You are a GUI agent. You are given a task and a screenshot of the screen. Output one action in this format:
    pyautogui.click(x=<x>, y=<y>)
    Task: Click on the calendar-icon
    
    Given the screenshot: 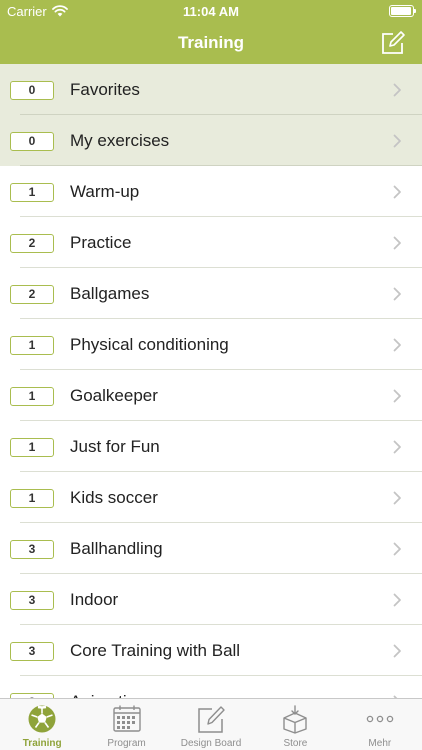 What is the action you would take?
    pyautogui.click(x=126, y=718)
    